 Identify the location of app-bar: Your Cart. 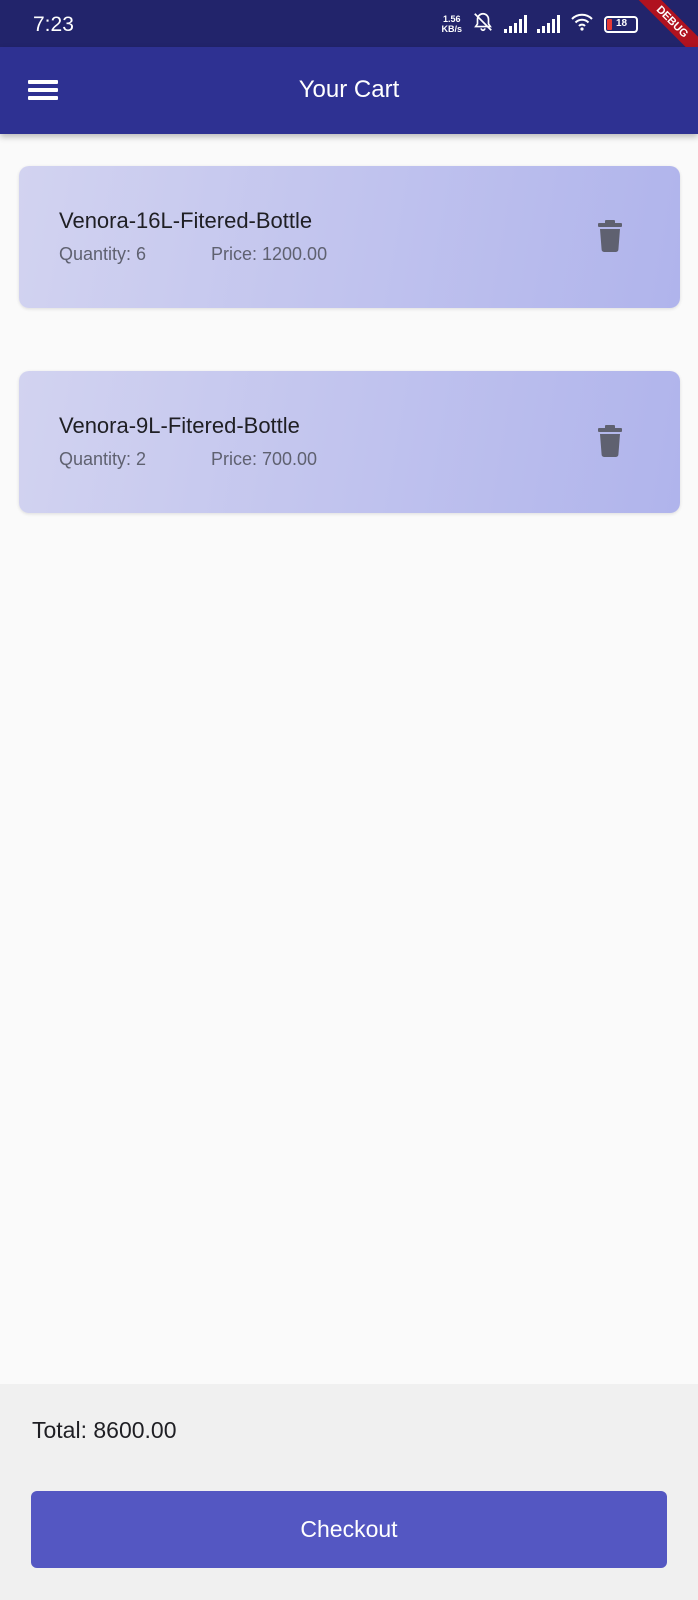
(349, 90).